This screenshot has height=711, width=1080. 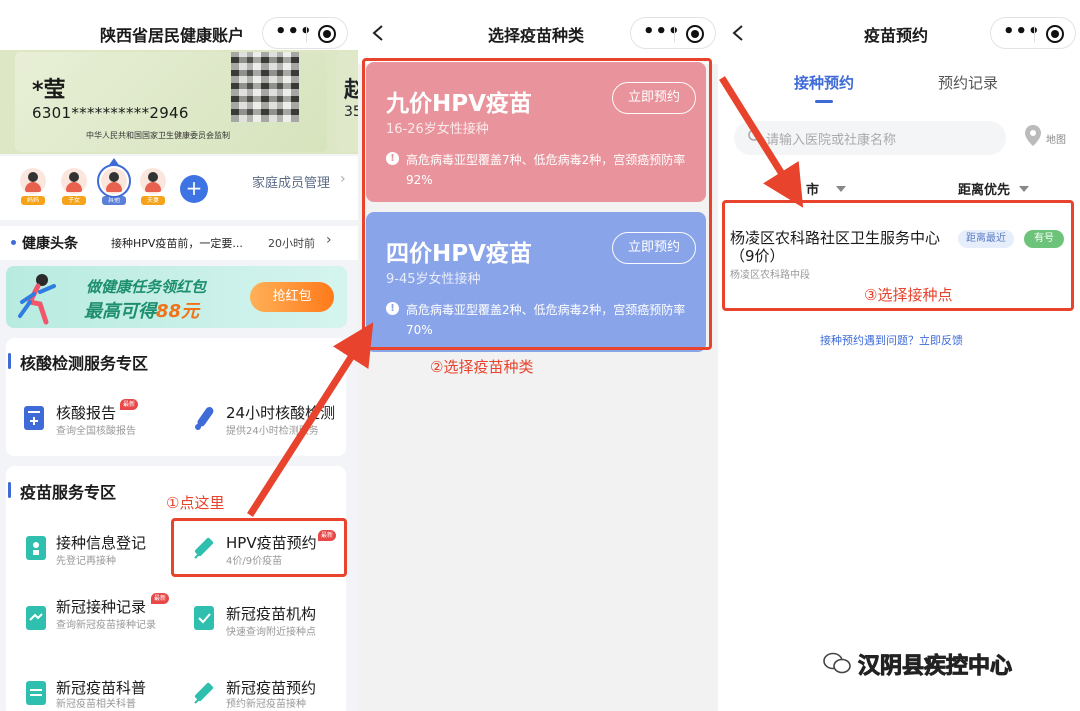 What do you see at coordinates (351, 90) in the screenshot?
I see `second-card-name: 赵` at bounding box center [351, 90].